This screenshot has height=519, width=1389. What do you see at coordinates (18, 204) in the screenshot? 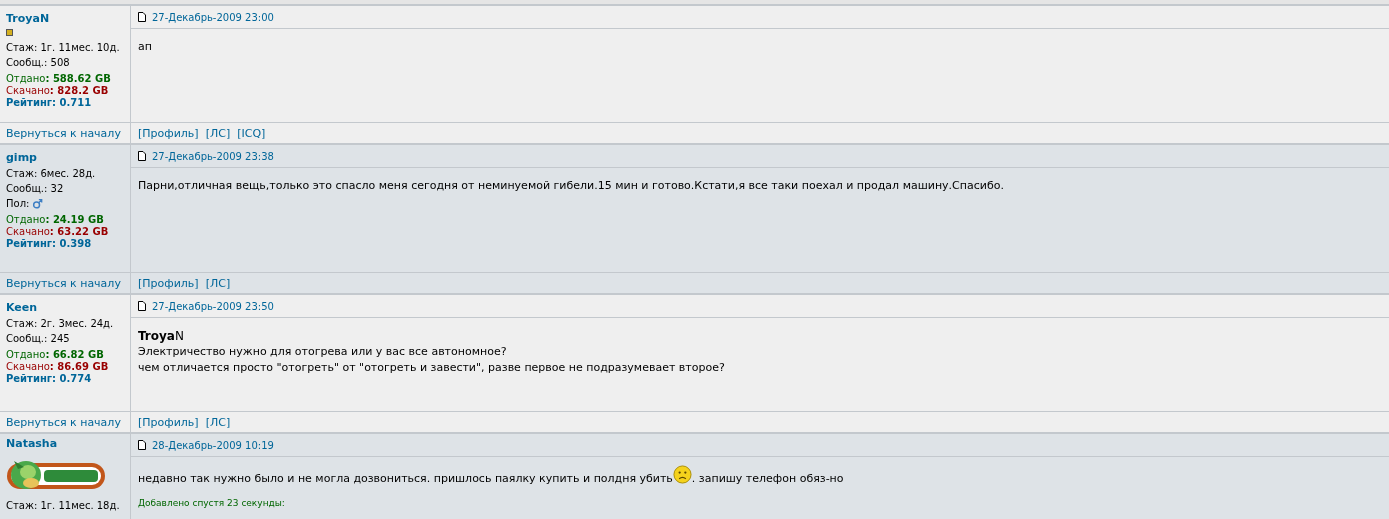
I see `gender-label: Пол:` at bounding box center [18, 204].